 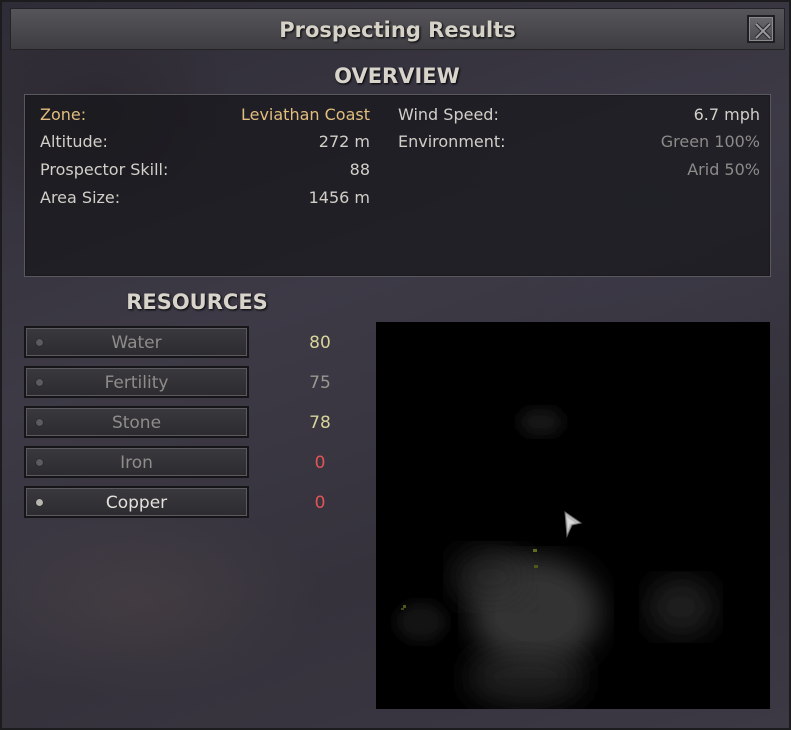 What do you see at coordinates (80, 197) in the screenshot?
I see `area-size-label: Area Size:` at bounding box center [80, 197].